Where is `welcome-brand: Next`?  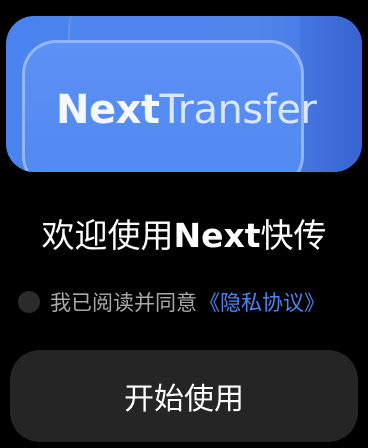
welcome-brand: Next is located at coordinates (217, 235).